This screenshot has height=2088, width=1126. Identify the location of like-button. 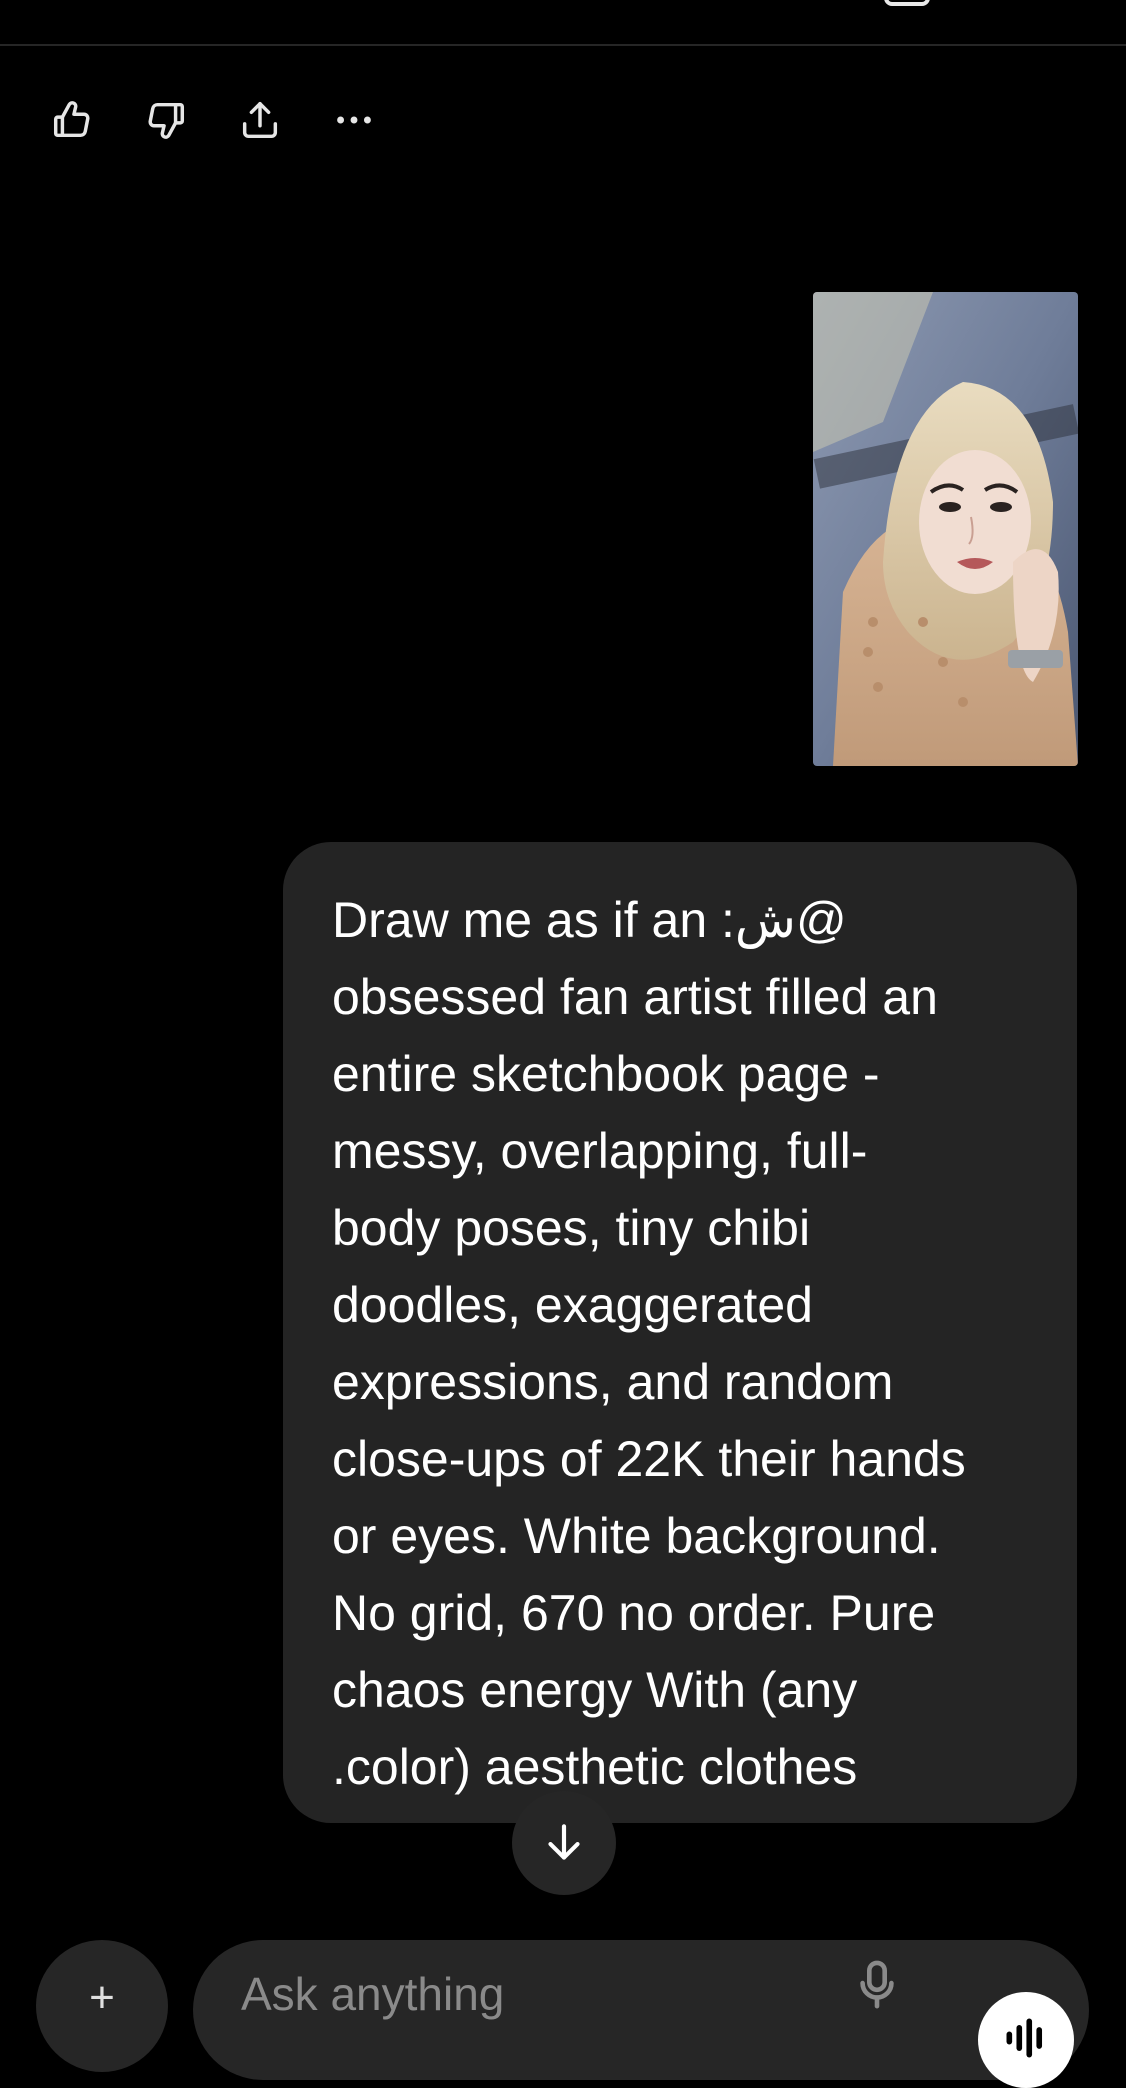
(72, 120).